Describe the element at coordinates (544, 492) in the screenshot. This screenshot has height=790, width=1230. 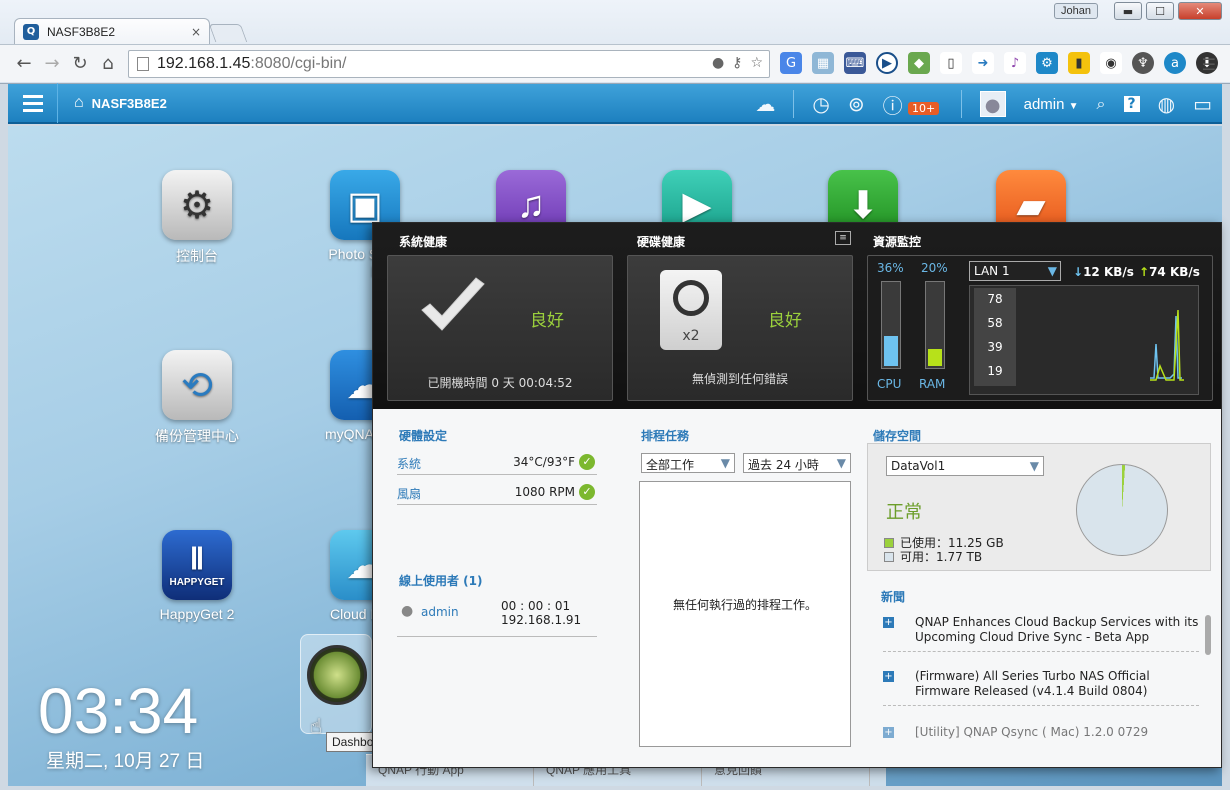
I see `hardware-value: 1080 RPM` at that location.